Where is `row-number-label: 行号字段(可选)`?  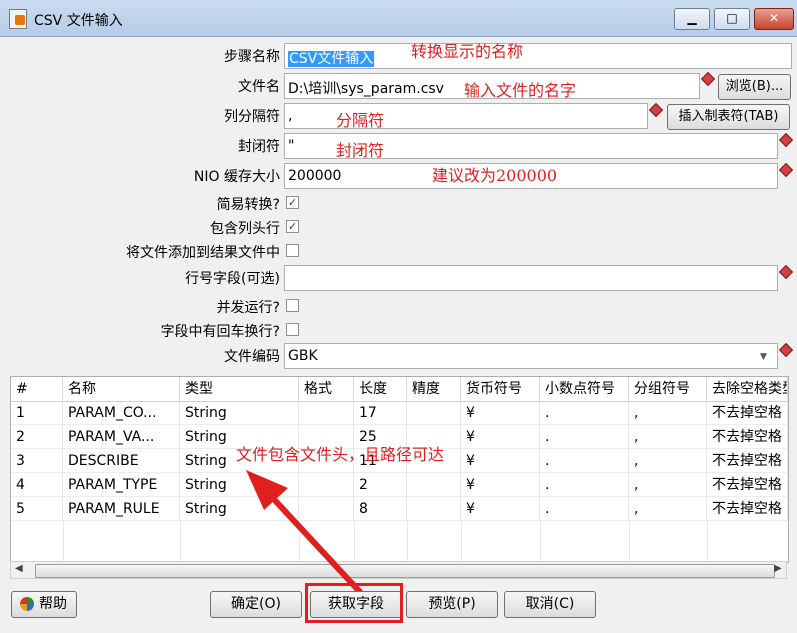
row-number-label: 行号字段(可选) is located at coordinates (232, 279).